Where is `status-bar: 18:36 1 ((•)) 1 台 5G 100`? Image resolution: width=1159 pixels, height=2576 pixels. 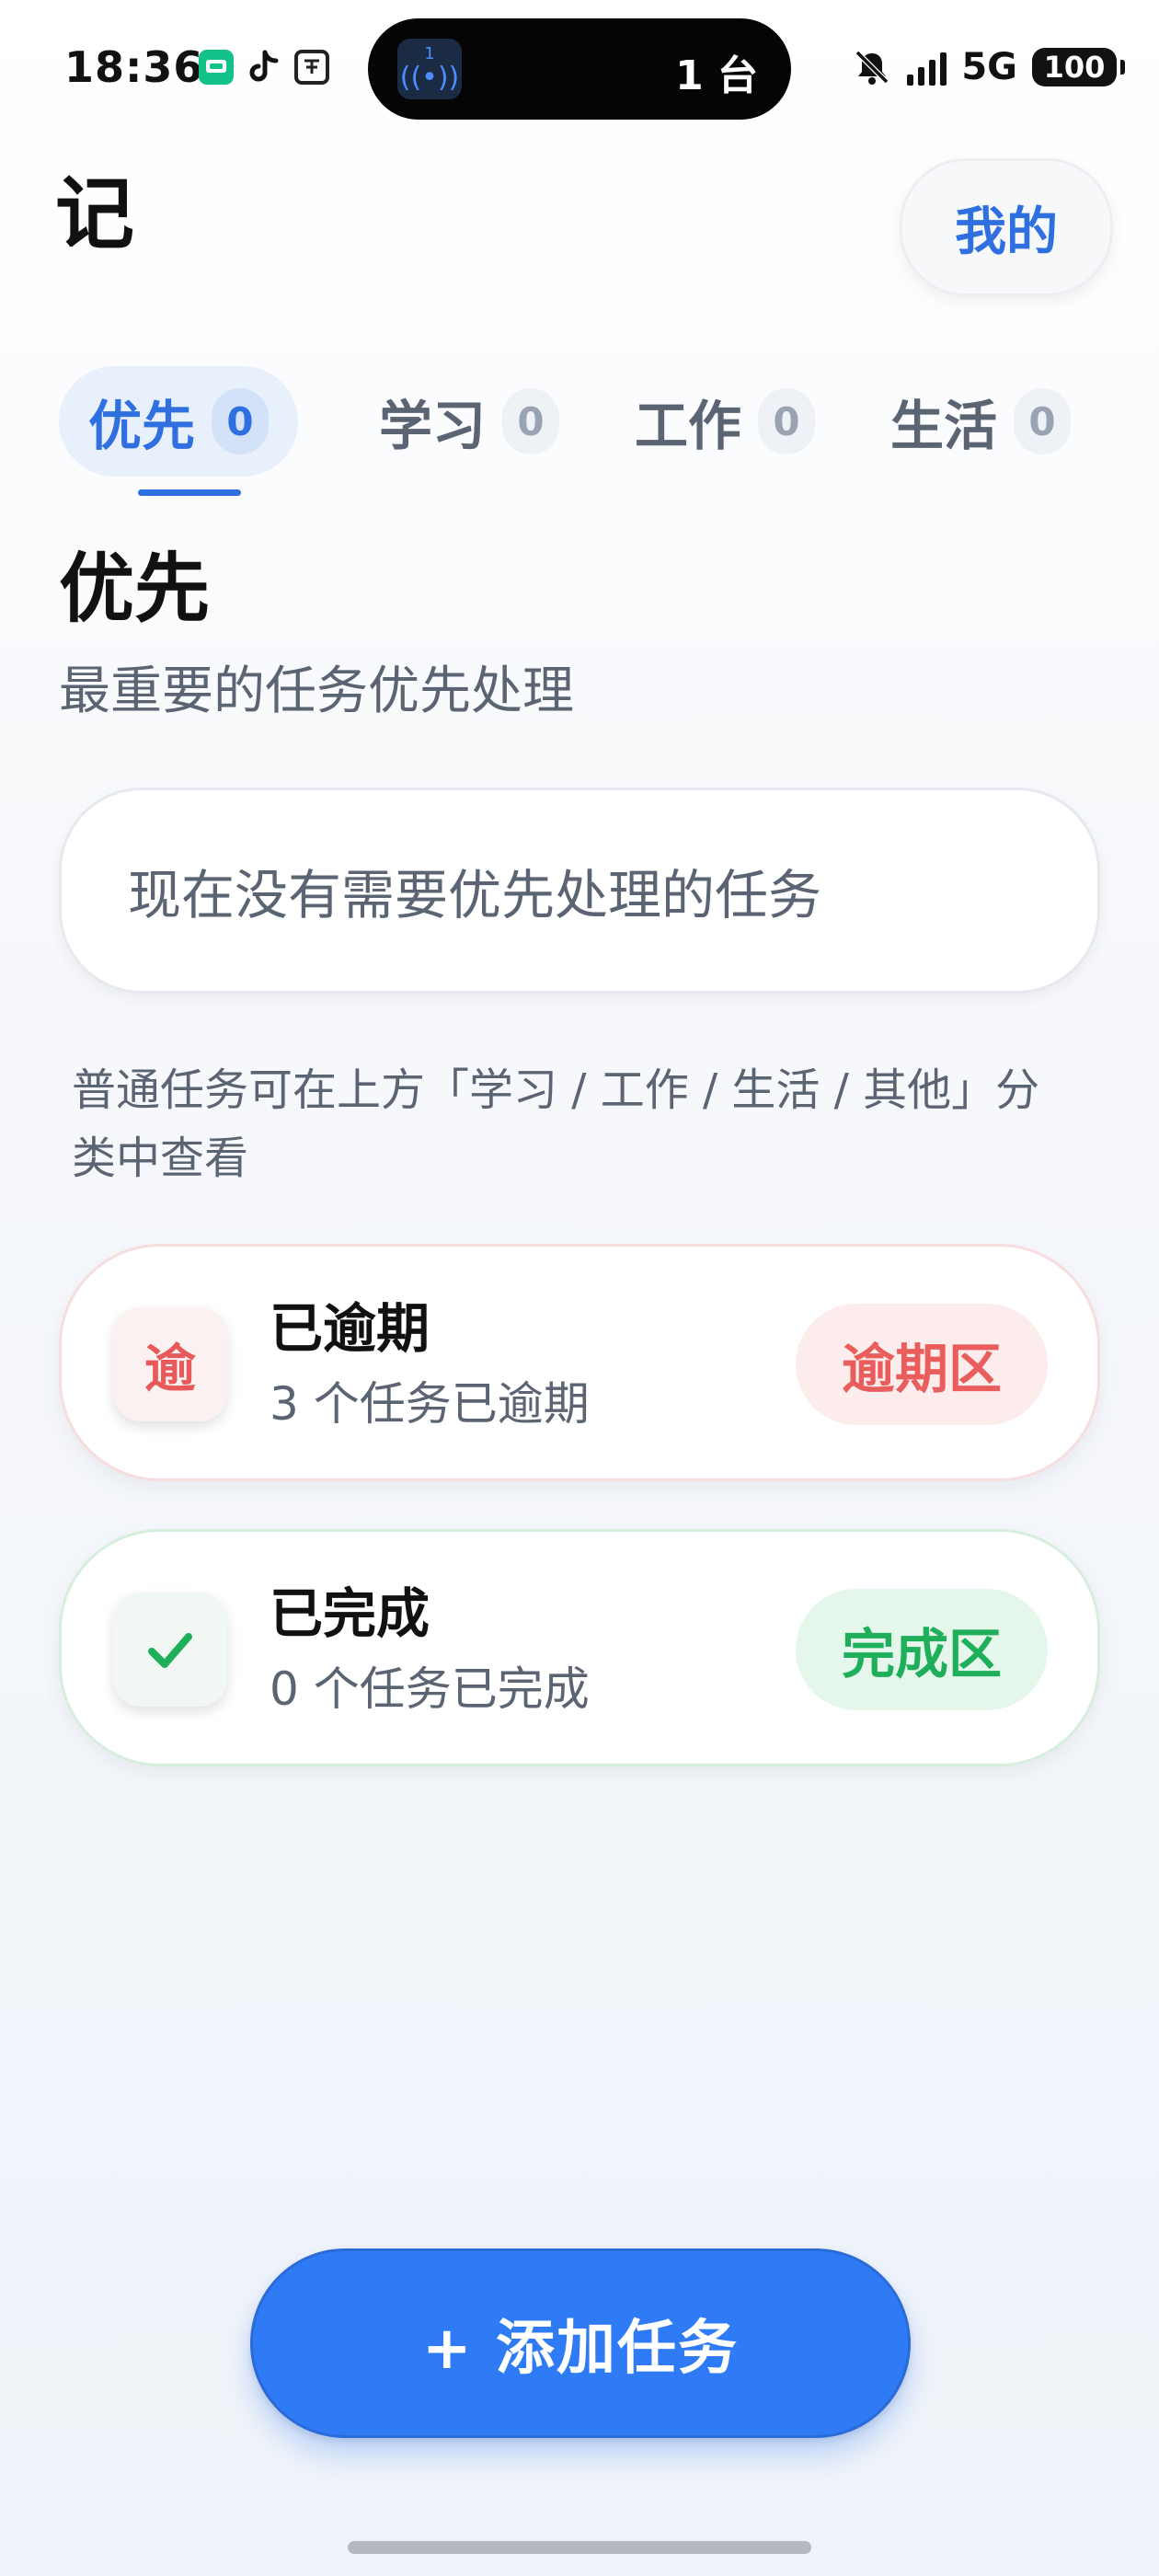 status-bar: 18:36 1 ((•)) 1 台 5G 100 is located at coordinates (579, 69).